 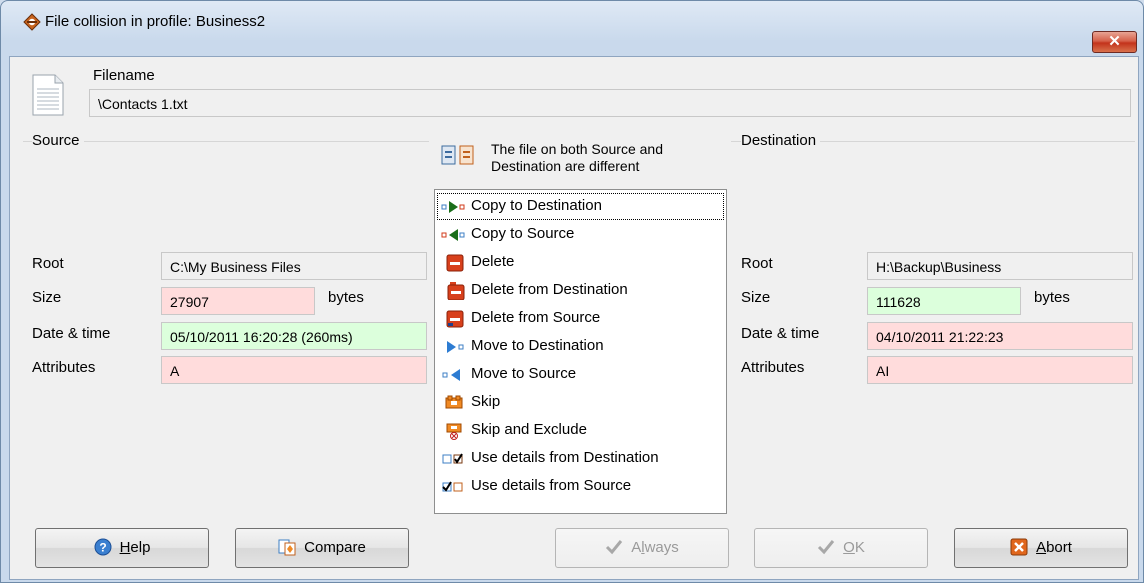 What do you see at coordinates (452, 458) in the screenshot?
I see `use-destination-details-icon` at bounding box center [452, 458].